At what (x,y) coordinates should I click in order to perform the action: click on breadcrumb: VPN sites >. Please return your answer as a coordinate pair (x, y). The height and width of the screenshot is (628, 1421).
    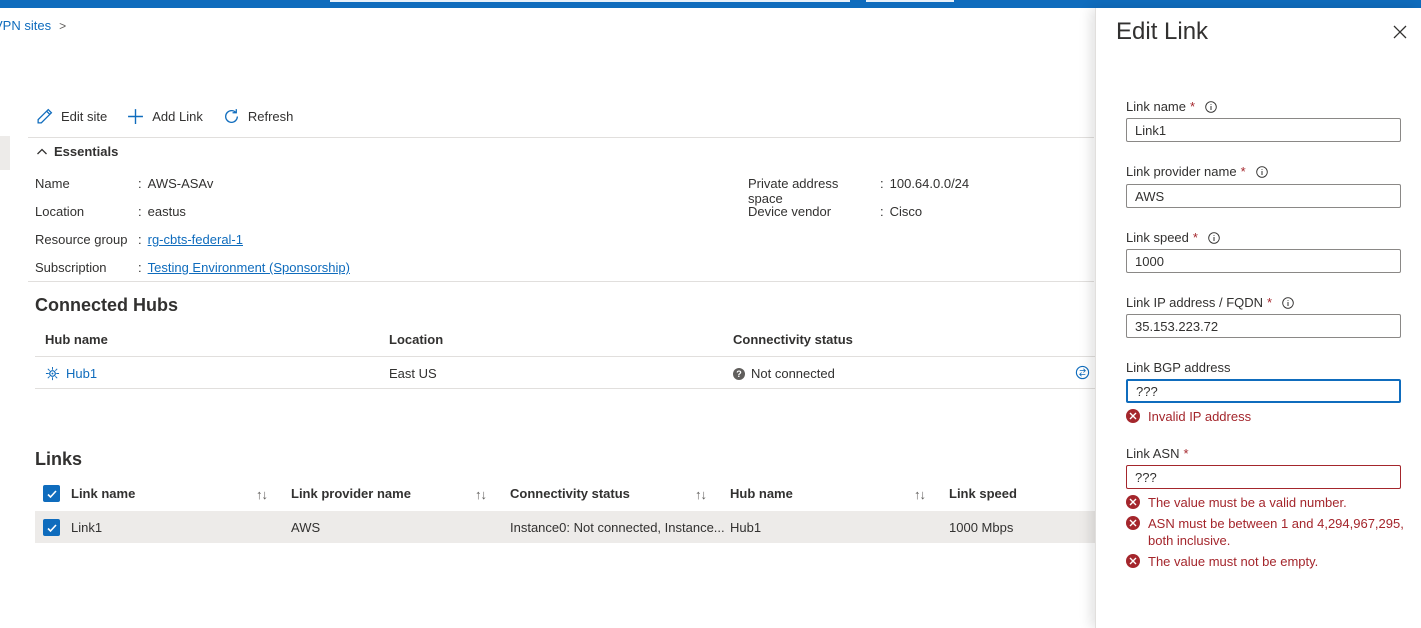
    Looking at the image, I should click on (33, 25).